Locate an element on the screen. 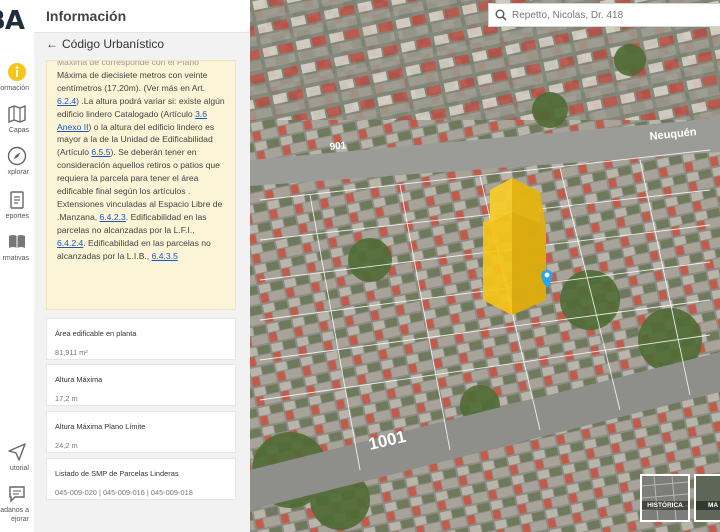  compass-icon is located at coordinates (17, 156).